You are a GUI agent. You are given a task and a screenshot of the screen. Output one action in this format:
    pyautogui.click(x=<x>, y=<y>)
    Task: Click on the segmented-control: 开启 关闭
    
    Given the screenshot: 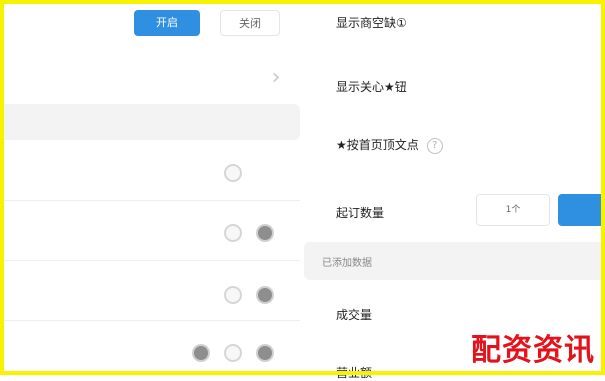 What is the action you would take?
    pyautogui.click(x=207, y=23)
    